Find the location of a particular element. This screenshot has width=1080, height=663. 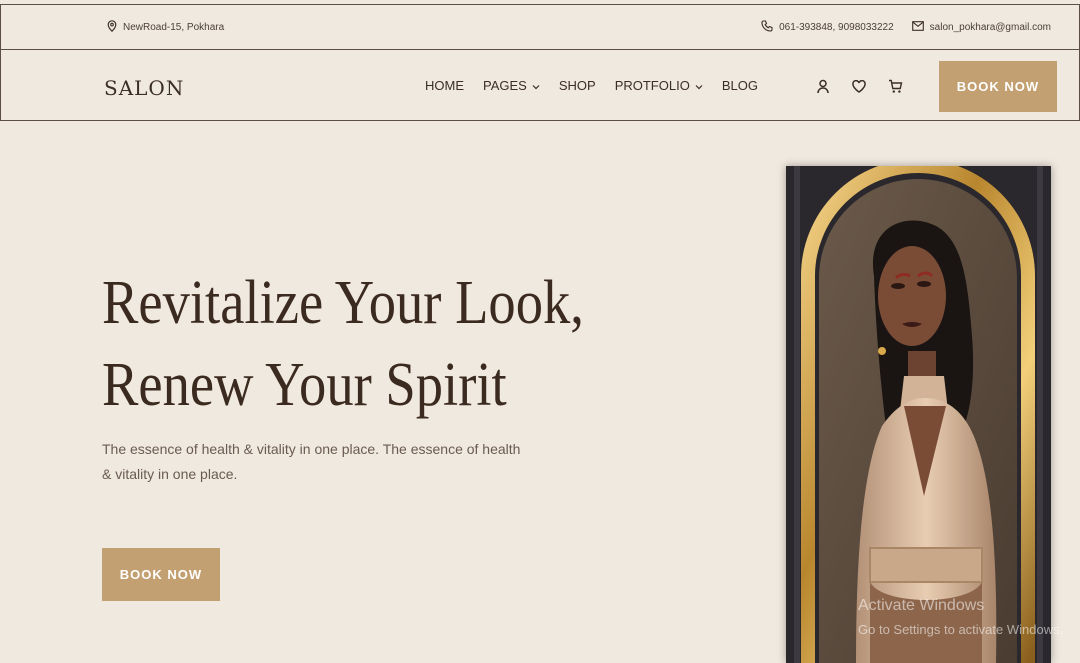

nav-item-protfolio: PROTFOLIO is located at coordinates (659, 85).